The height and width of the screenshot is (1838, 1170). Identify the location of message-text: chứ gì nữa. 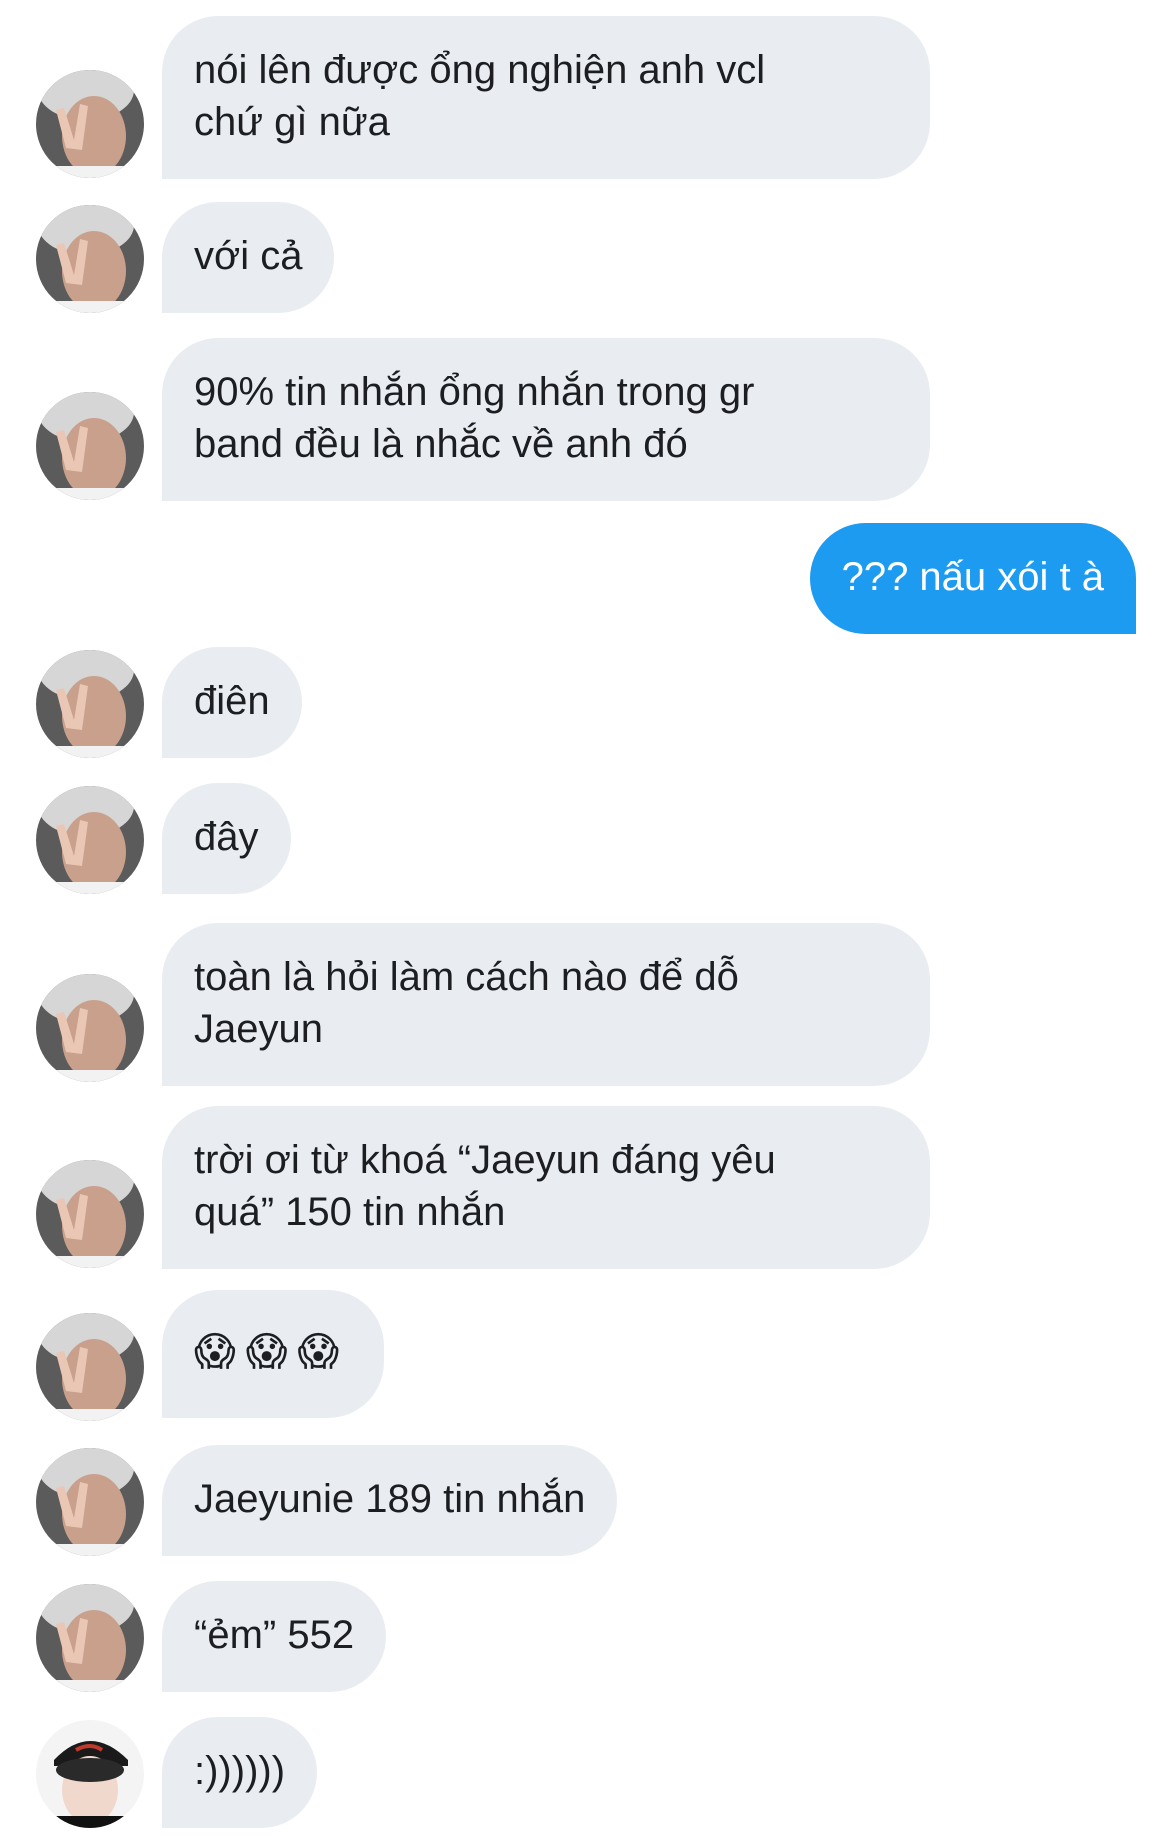
(292, 122).